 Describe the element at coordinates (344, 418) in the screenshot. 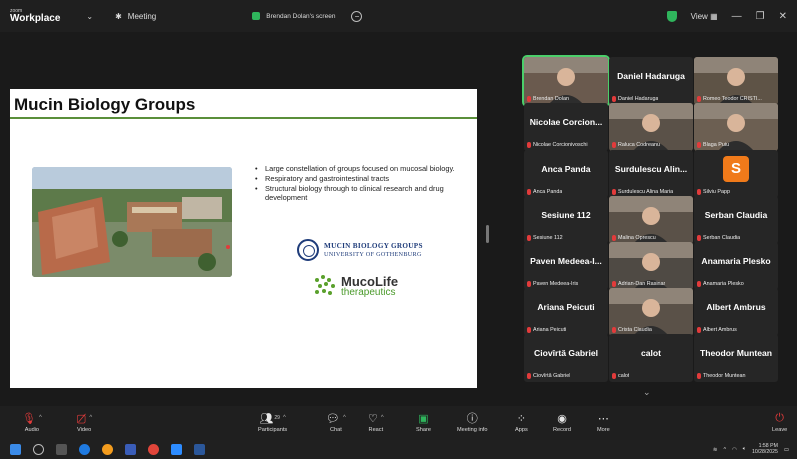

I see `chat-caret-icon: ^` at that location.